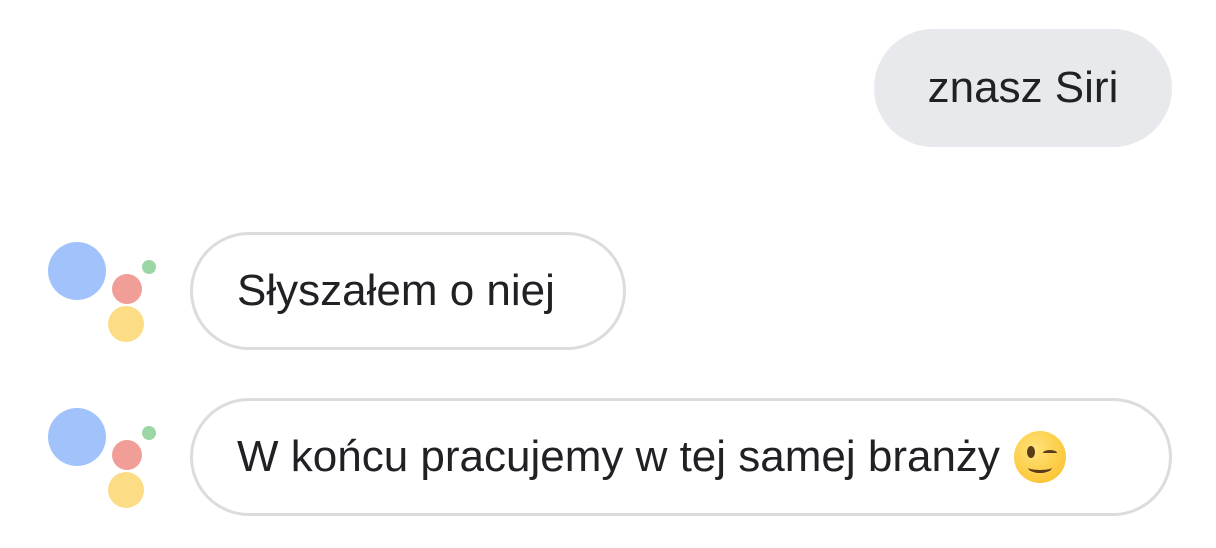 The height and width of the screenshot is (548, 1216). I want to click on user-message-text: znasz Siri, so click(1023, 87).